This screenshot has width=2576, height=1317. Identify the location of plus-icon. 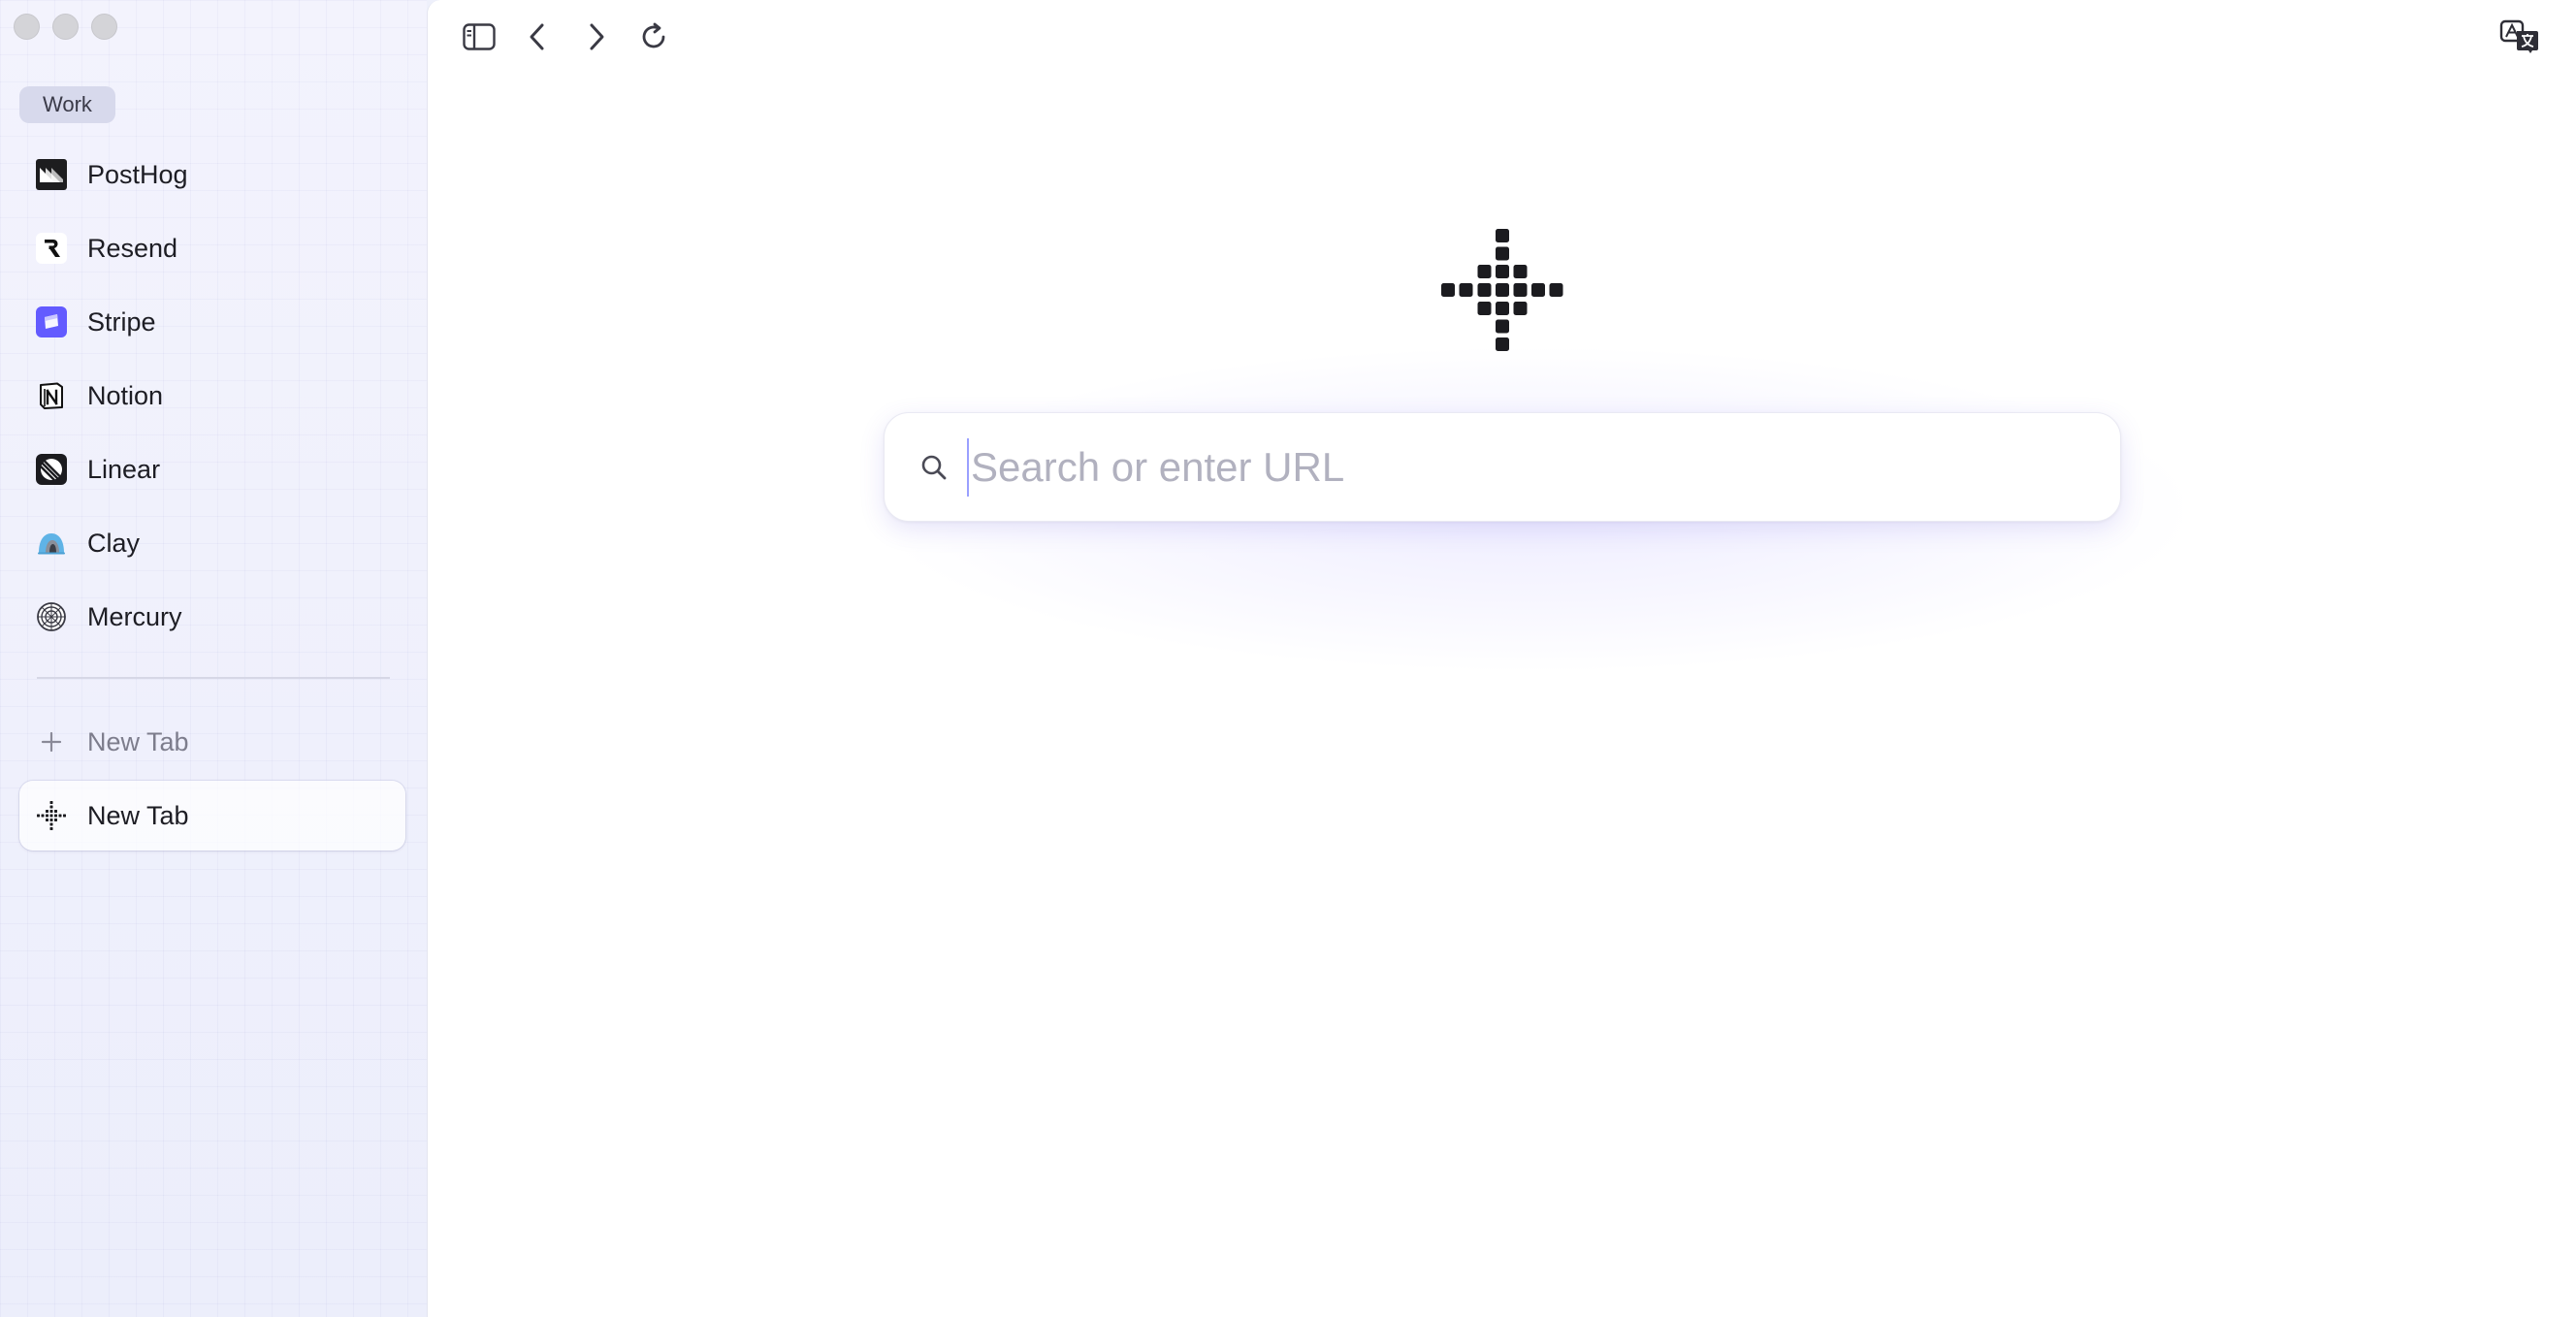
(51, 741).